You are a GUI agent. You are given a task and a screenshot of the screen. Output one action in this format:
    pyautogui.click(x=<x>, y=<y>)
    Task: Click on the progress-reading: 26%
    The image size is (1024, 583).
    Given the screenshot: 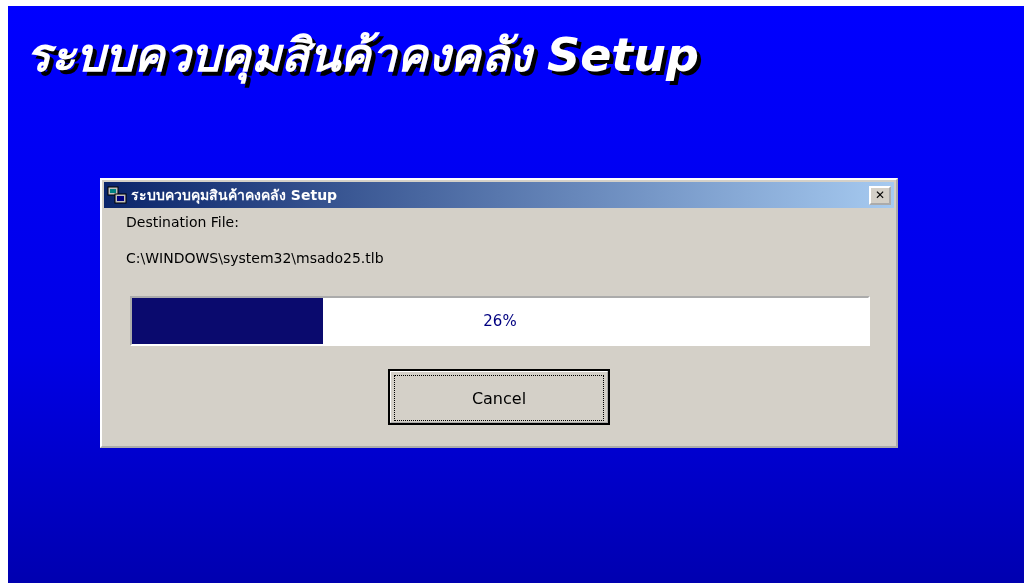 What is the action you would take?
    pyautogui.click(x=500, y=321)
    